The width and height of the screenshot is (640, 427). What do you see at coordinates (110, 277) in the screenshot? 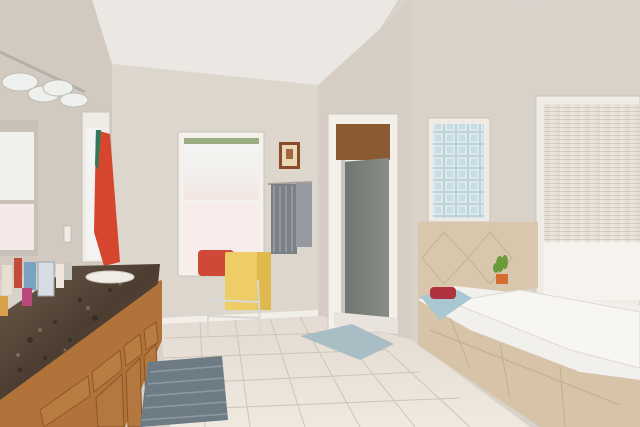
I see `sink-basin` at bounding box center [110, 277].